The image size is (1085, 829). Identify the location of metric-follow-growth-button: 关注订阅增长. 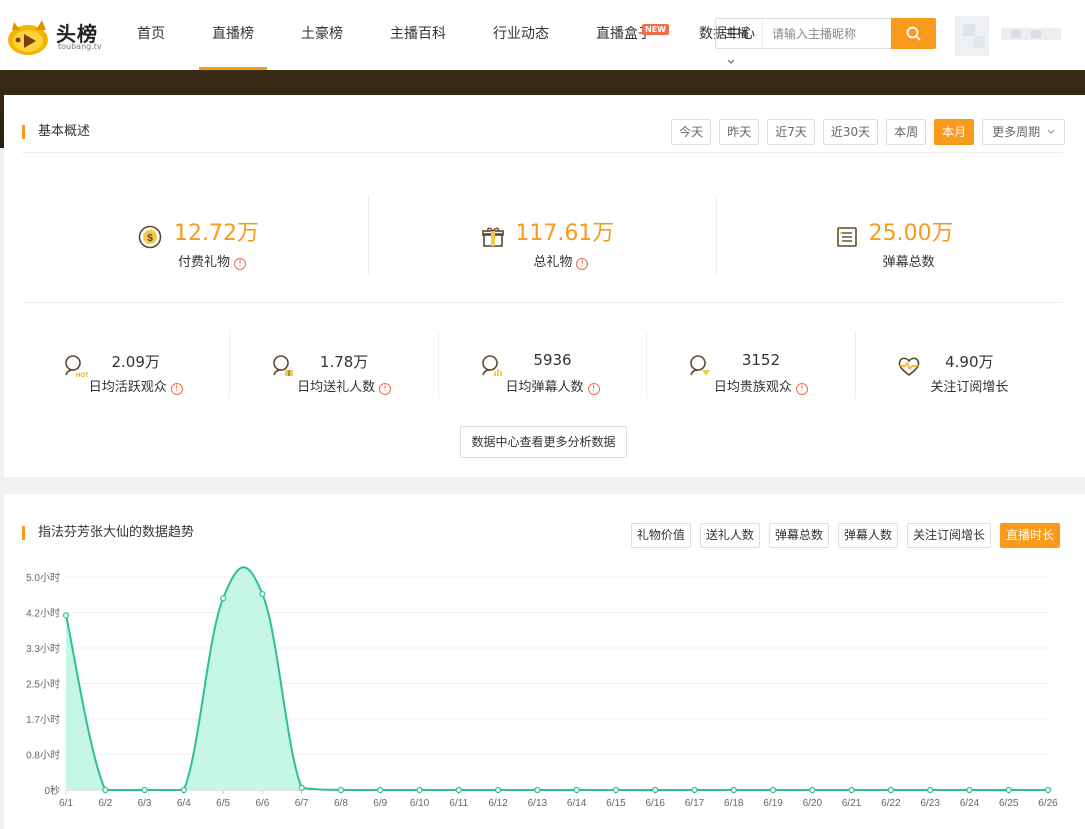
(948, 535).